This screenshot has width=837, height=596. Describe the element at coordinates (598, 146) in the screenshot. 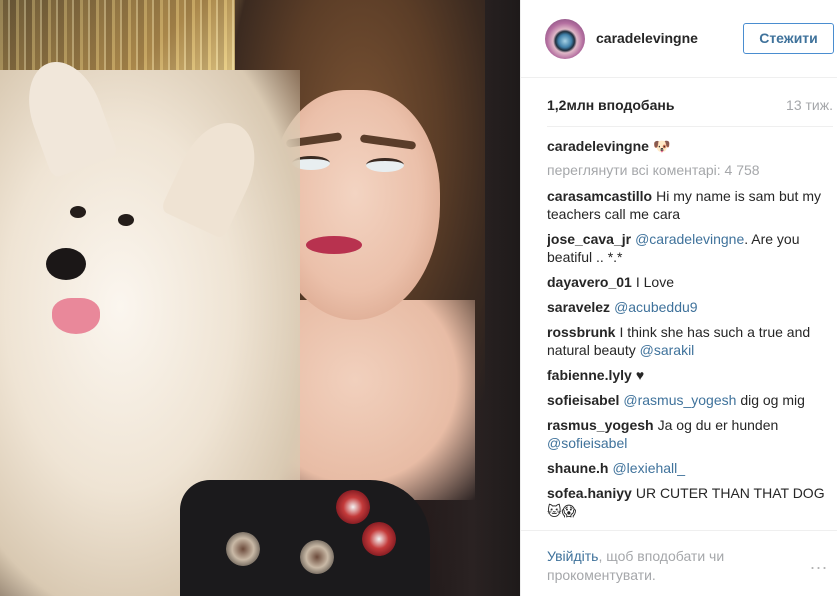

I see `caption-username: caradelevingne` at that location.